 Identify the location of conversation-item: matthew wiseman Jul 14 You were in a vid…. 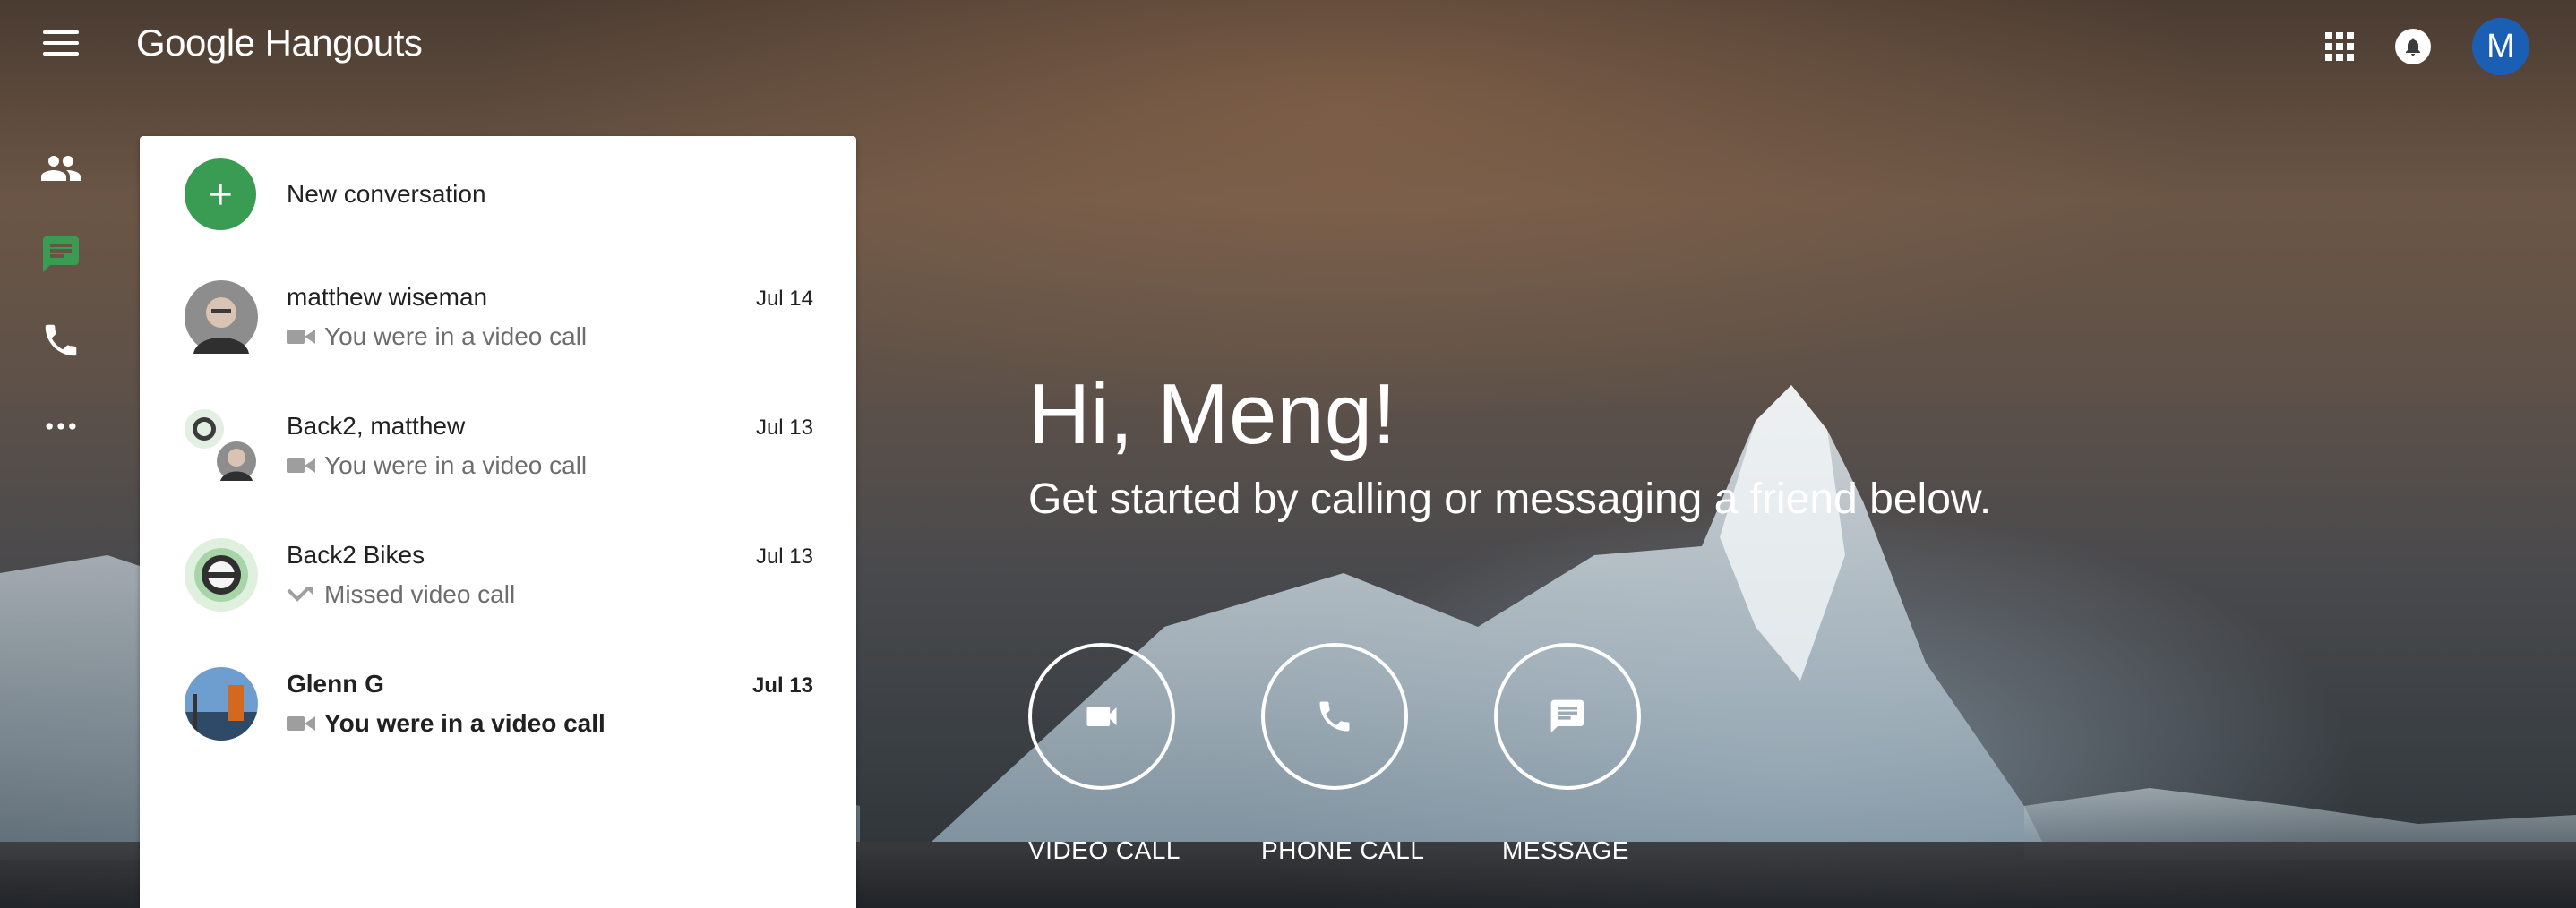
(498, 317).